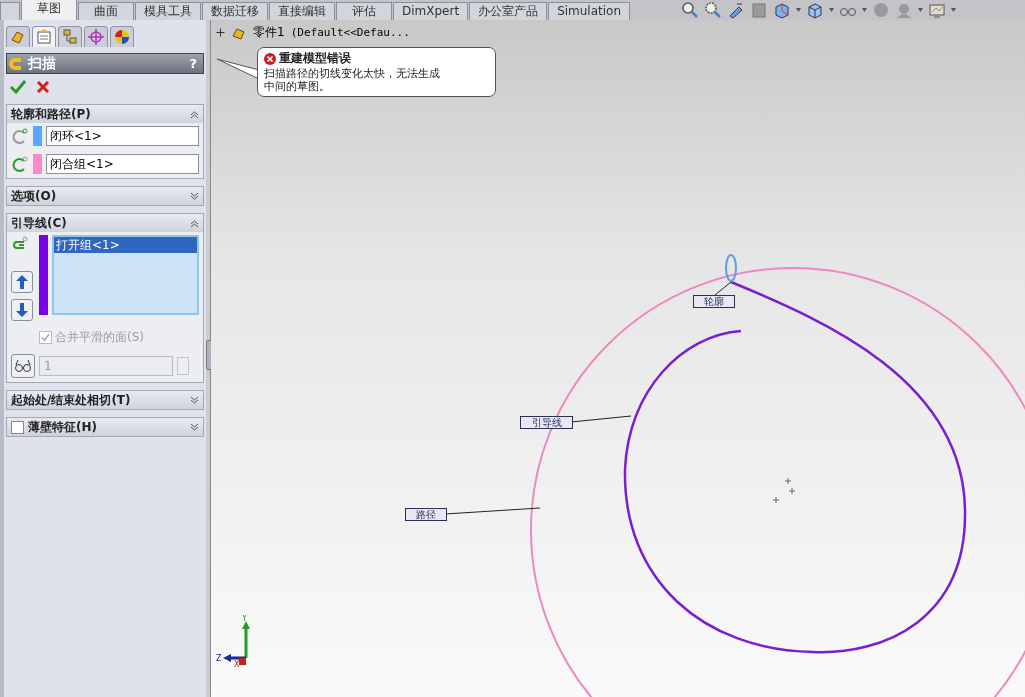 This screenshot has width=1025, height=697. I want to click on ribbon-tab: 办公室产品, so click(508, 11).